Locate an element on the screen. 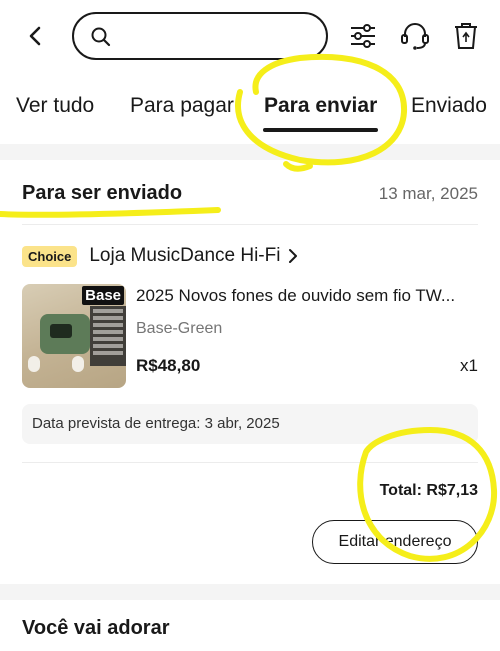 This screenshot has height=651, width=500. store-name: Loja MusicDance Hi-Fi is located at coordinates (185, 255).